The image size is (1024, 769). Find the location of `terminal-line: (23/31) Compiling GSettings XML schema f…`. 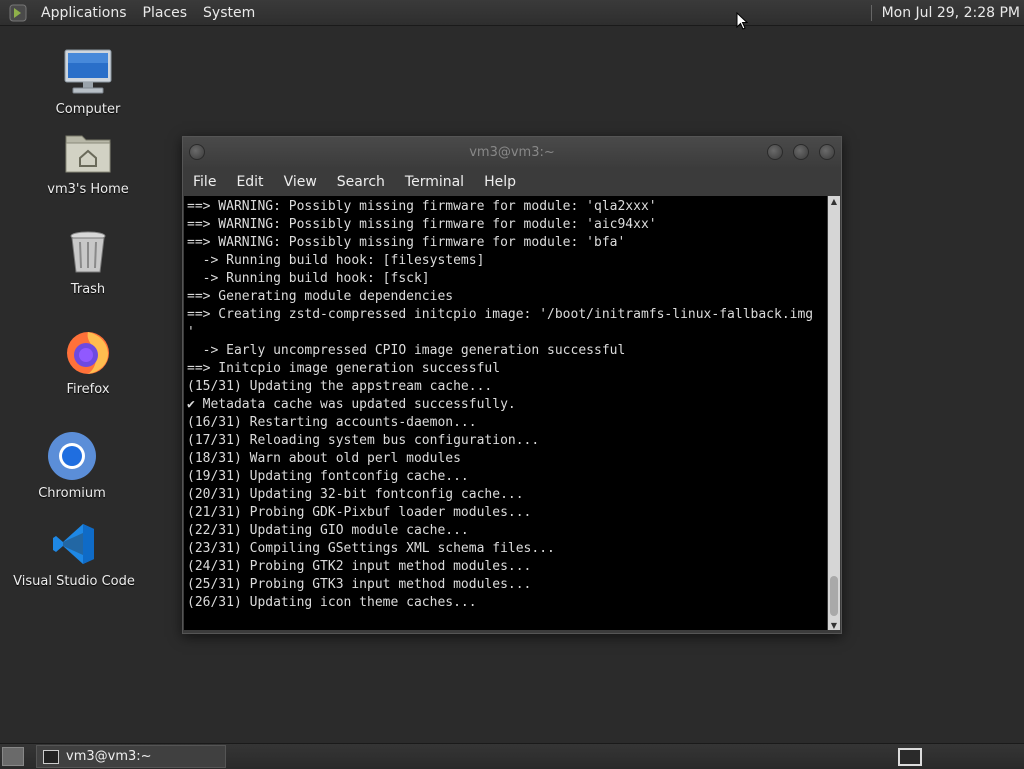

terminal-line: (23/31) Compiling GSettings XML schema f… is located at coordinates (371, 548).